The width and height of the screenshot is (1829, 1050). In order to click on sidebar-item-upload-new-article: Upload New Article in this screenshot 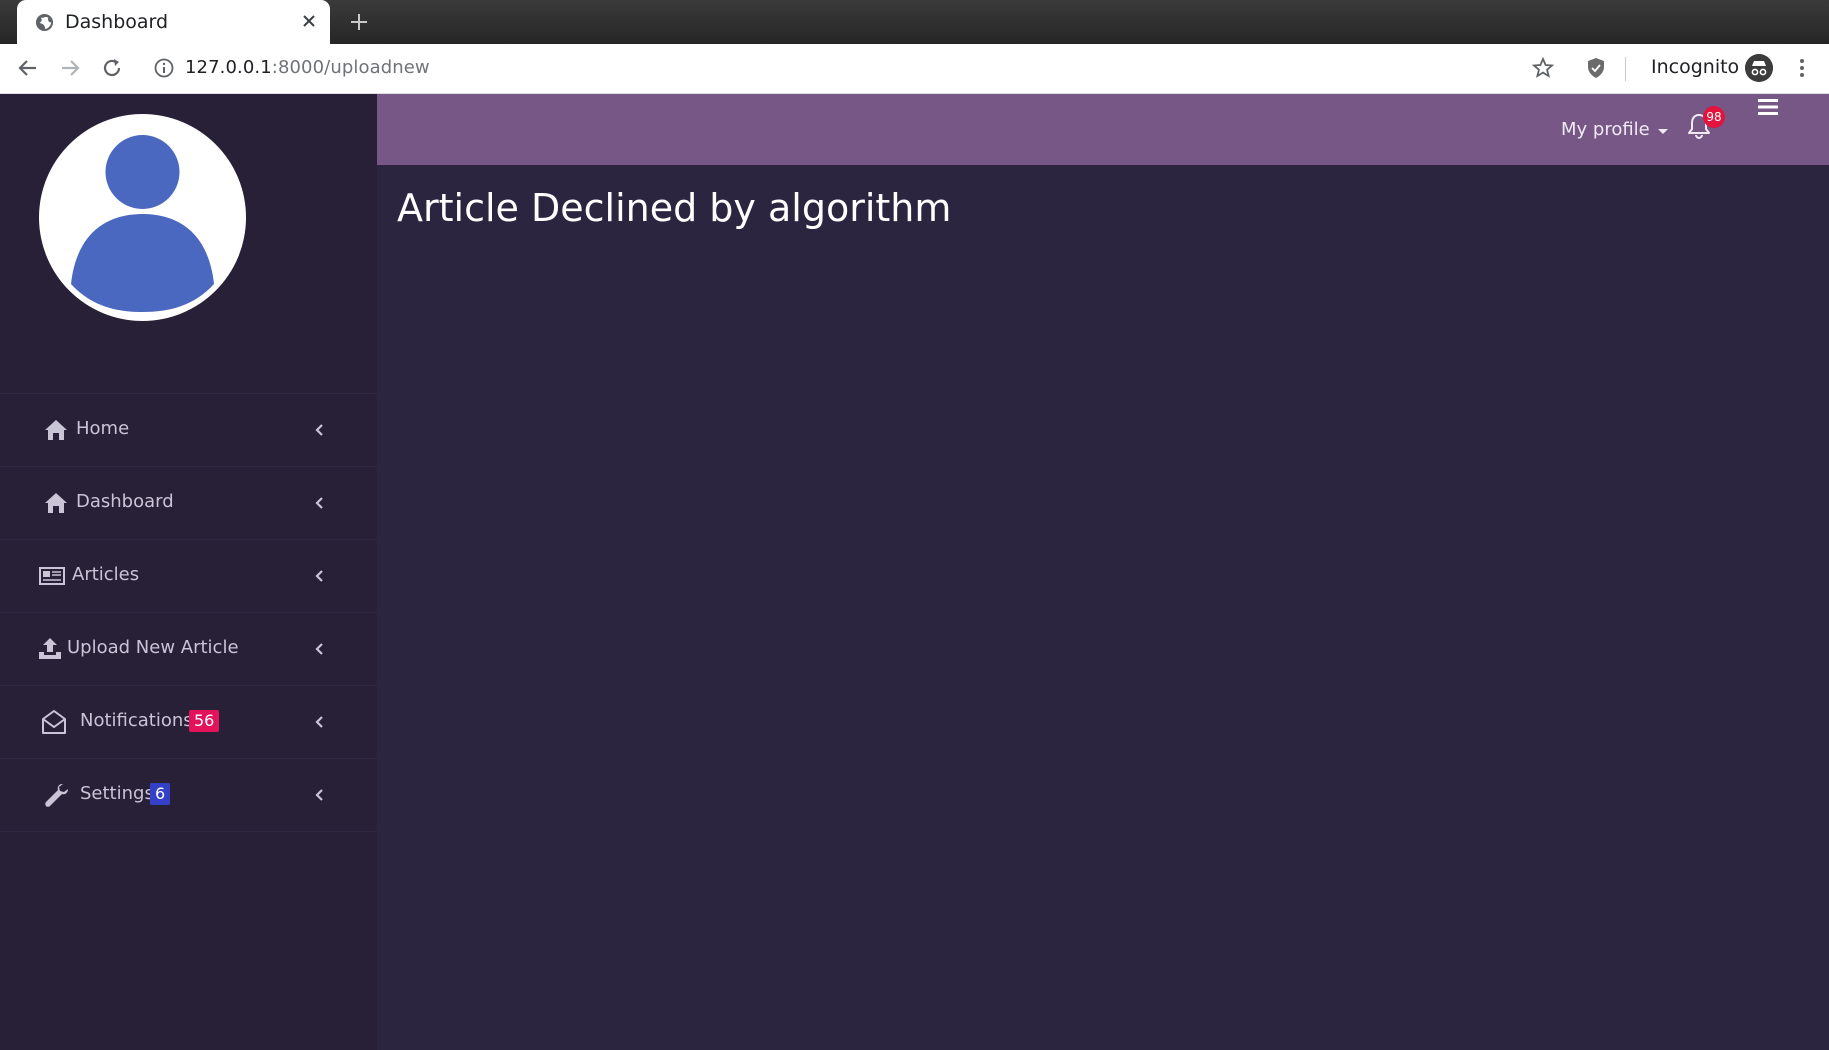, I will do `click(188, 649)`.